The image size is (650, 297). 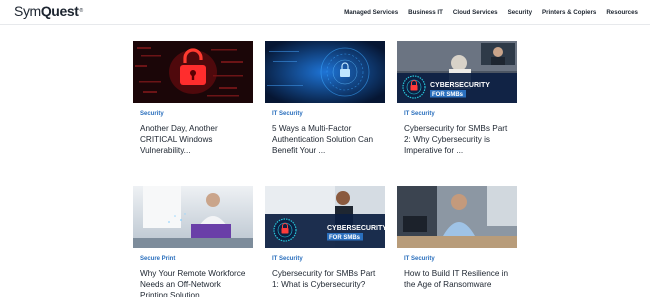 What do you see at coordinates (457, 72) in the screenshot?
I see `post-image-cybersecurity-office: CYBERSECURITY FOR SMBs` at bounding box center [457, 72].